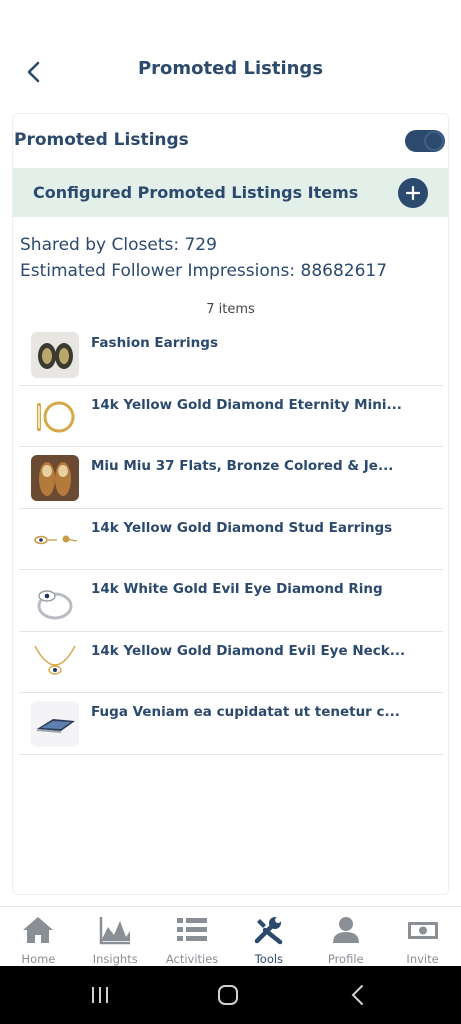 This screenshot has height=1024, width=461. I want to click on system-back-button, so click(358, 995).